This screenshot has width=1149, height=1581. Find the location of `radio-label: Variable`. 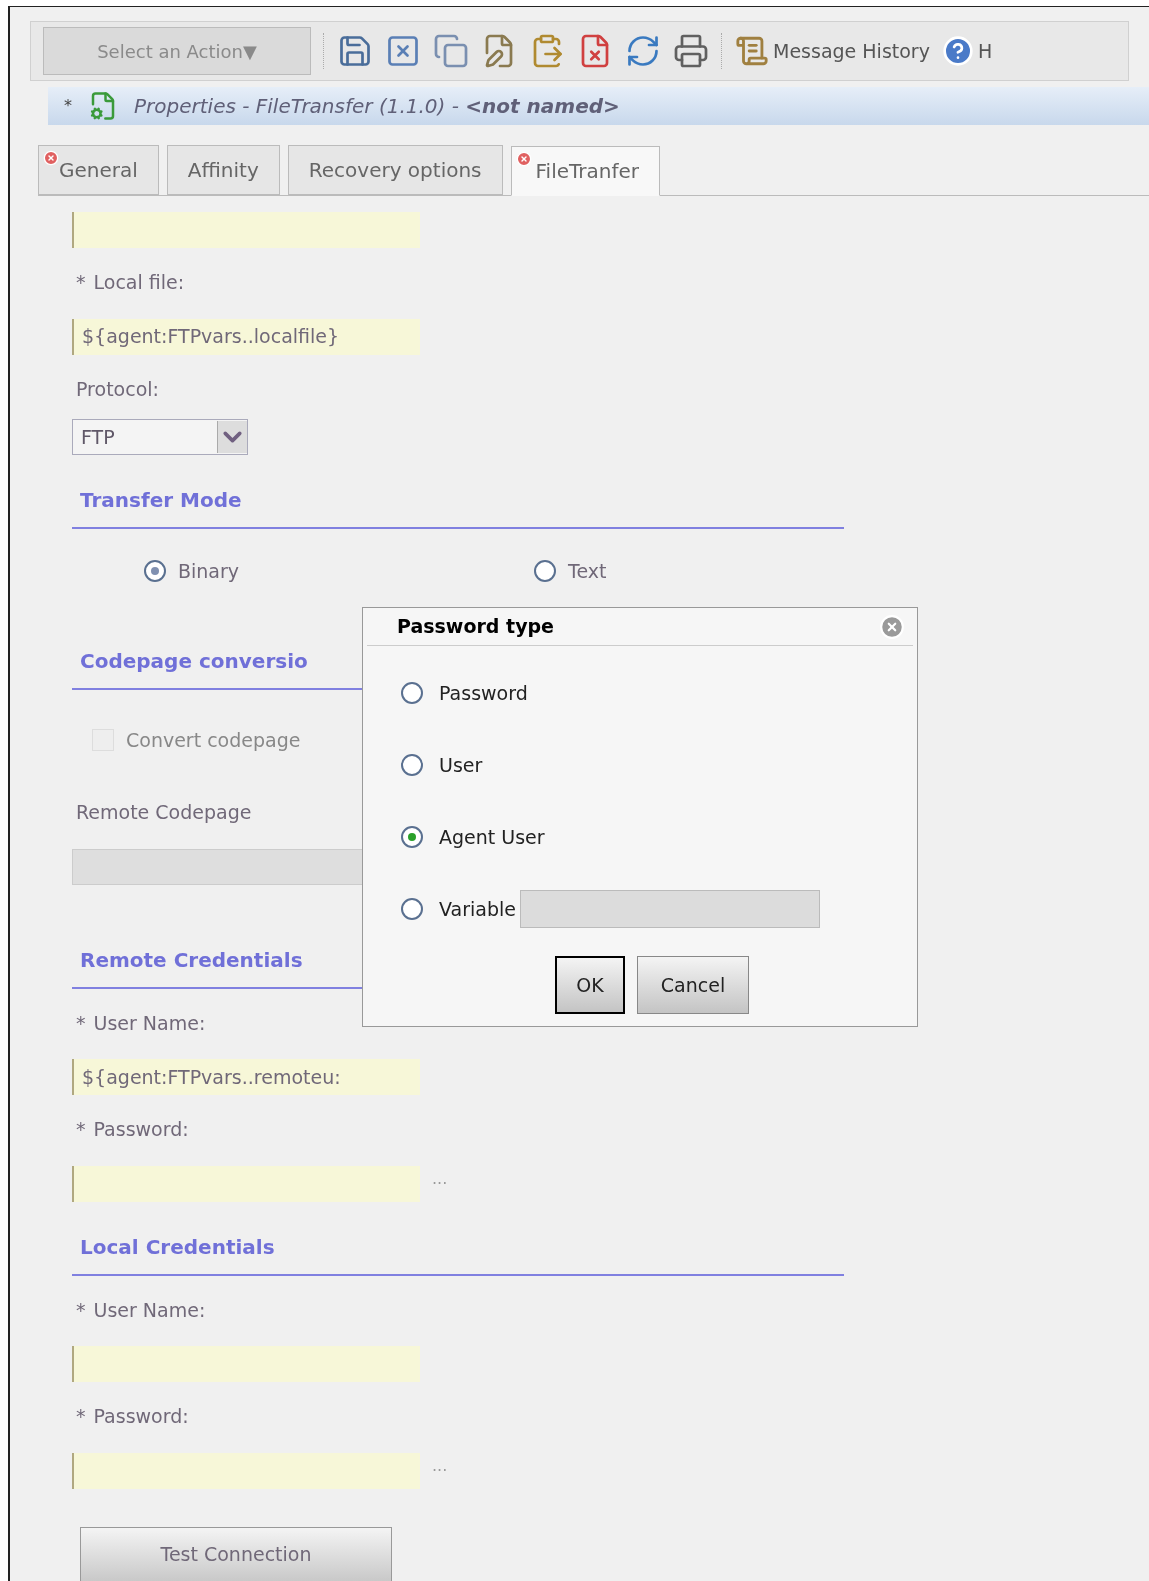

radio-label: Variable is located at coordinates (477, 909).